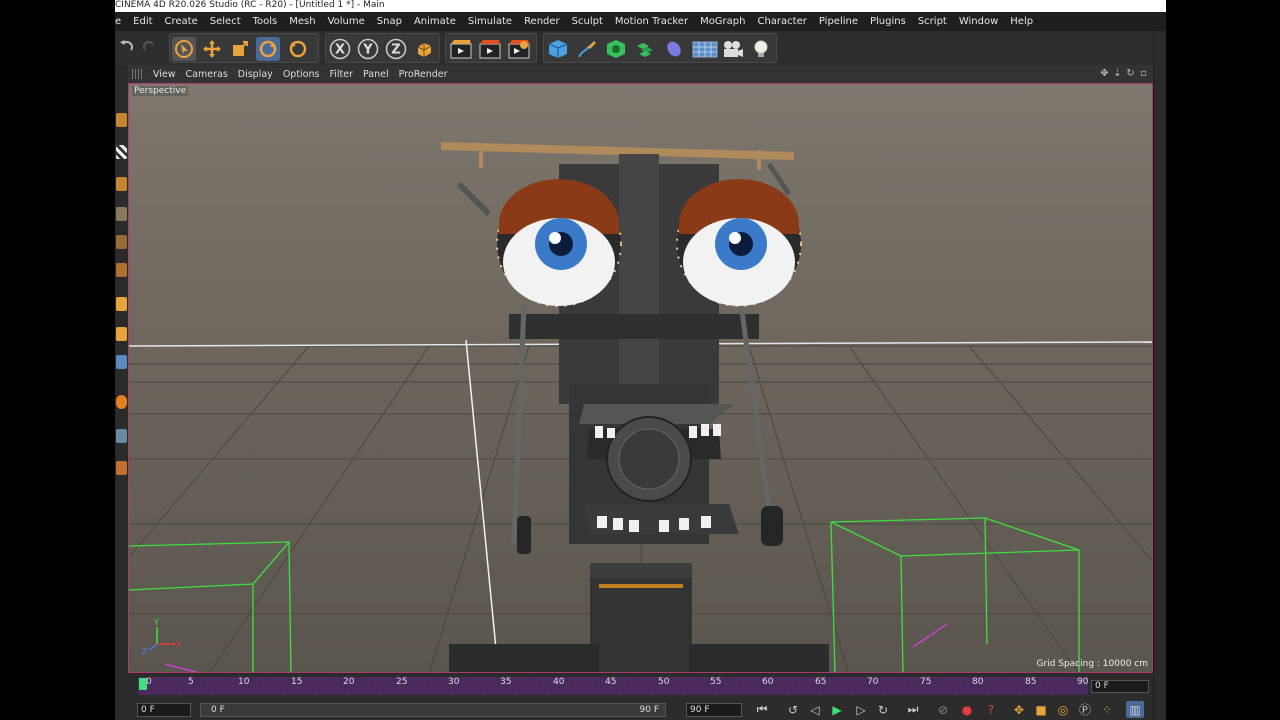 This screenshot has height=720, width=1280. I want to click on axis-y-icon: Y, so click(368, 49).